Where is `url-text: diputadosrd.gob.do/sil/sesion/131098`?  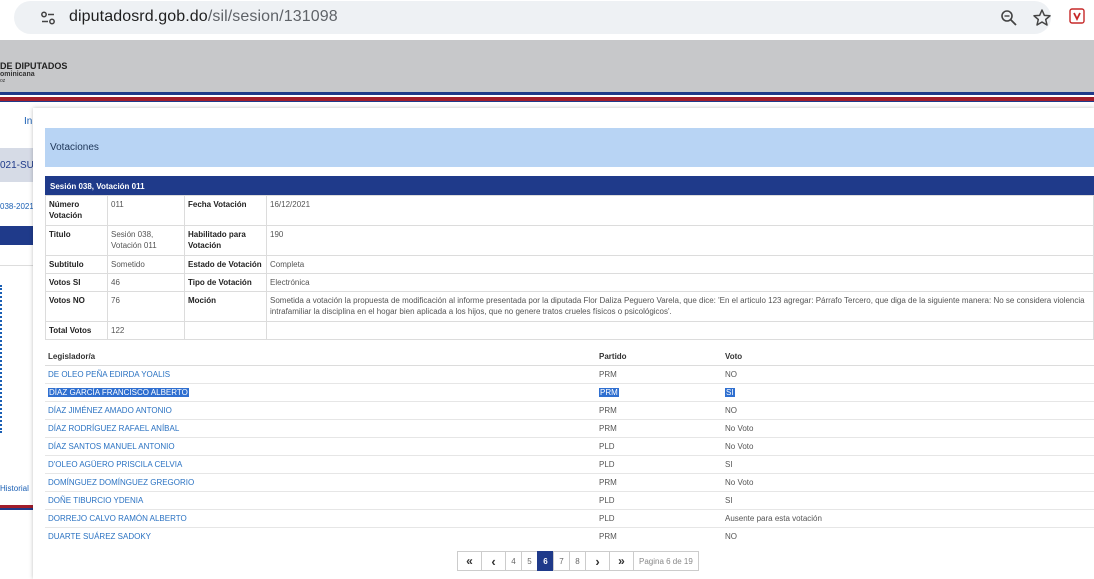
url-text: diputadosrd.gob.do/sil/sesion/131098 is located at coordinates (203, 17).